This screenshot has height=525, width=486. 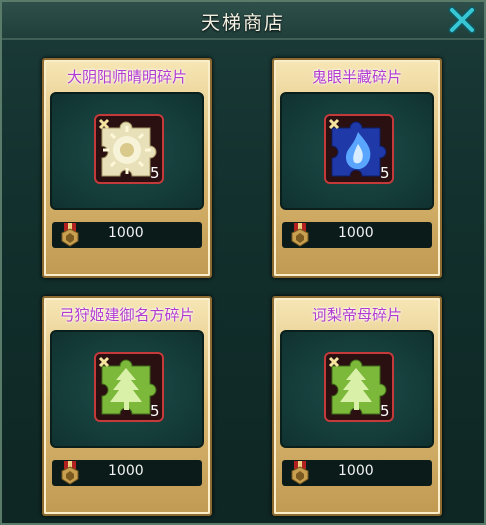 I want to click on shop-item-card: 诃梨帝母碎片 5 1000, so click(x=357, y=406).